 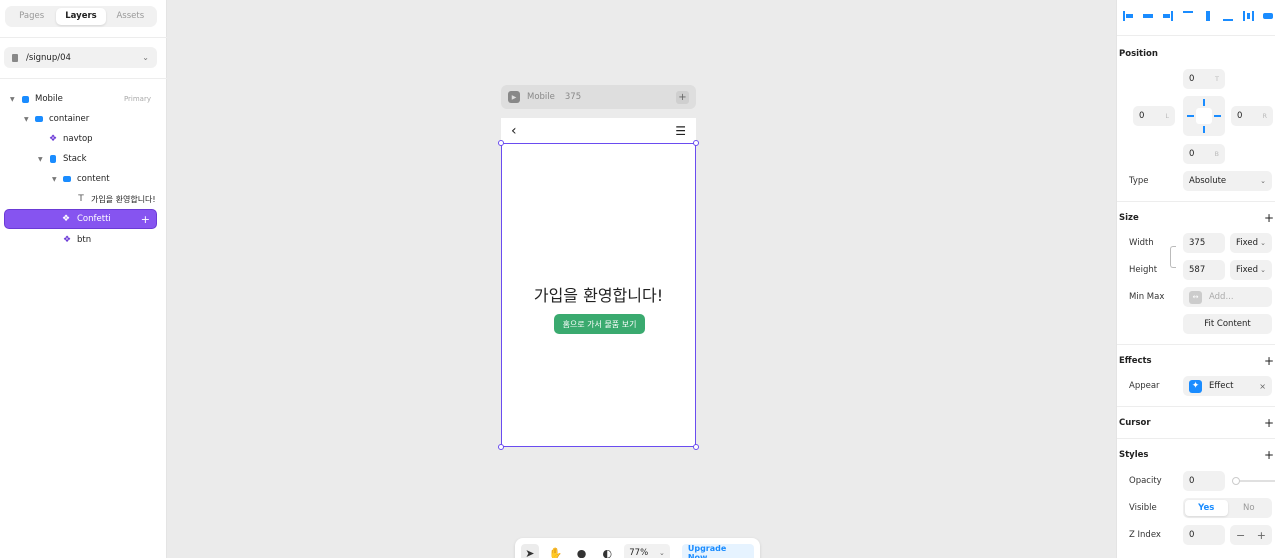 I want to click on comment-icon: ●, so click(x=582, y=551).